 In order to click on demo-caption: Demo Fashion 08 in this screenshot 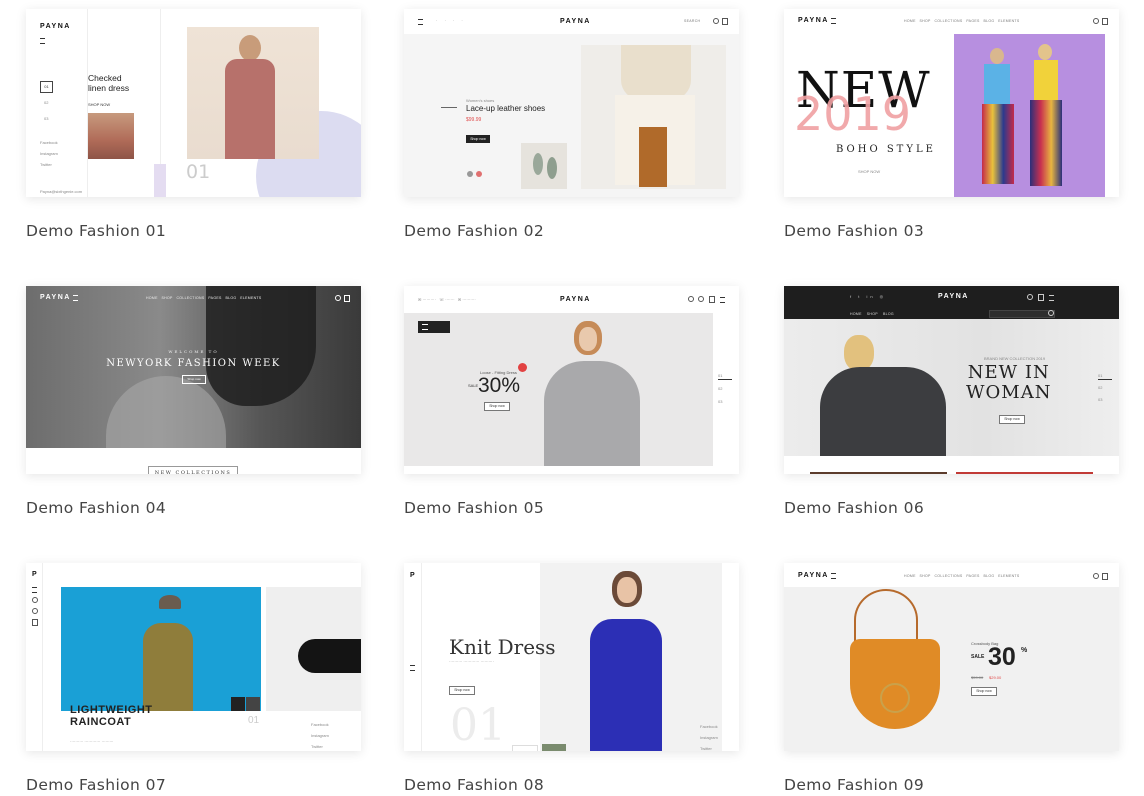, I will do `click(474, 785)`.